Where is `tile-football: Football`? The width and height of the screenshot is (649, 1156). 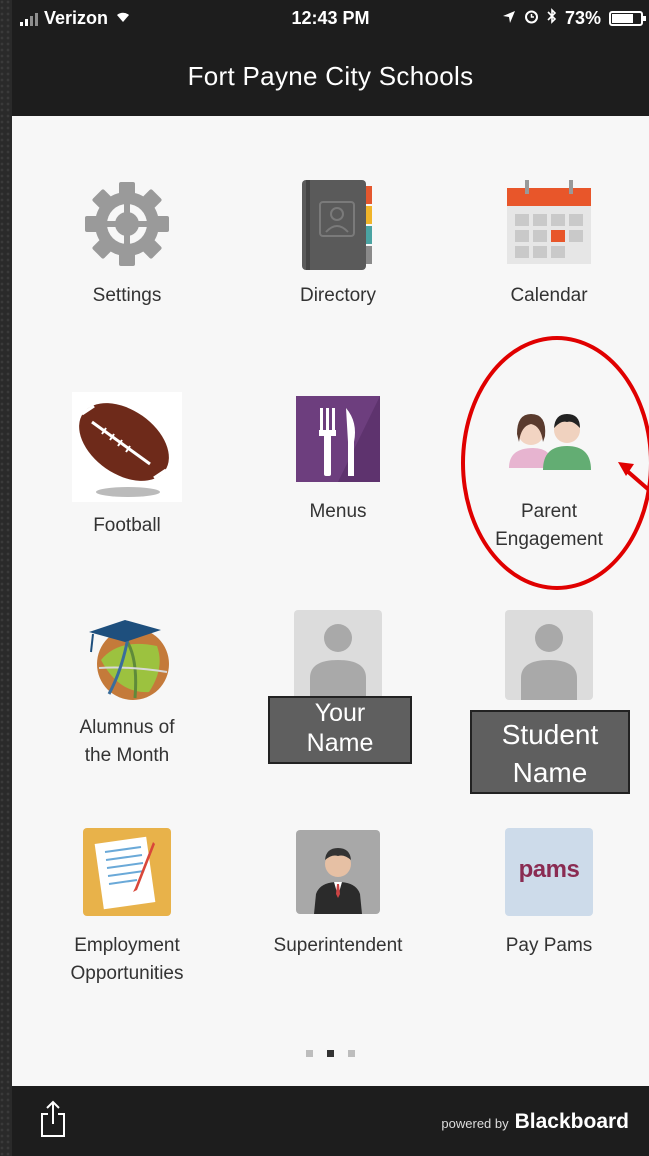
tile-football: Football is located at coordinates (127, 466).